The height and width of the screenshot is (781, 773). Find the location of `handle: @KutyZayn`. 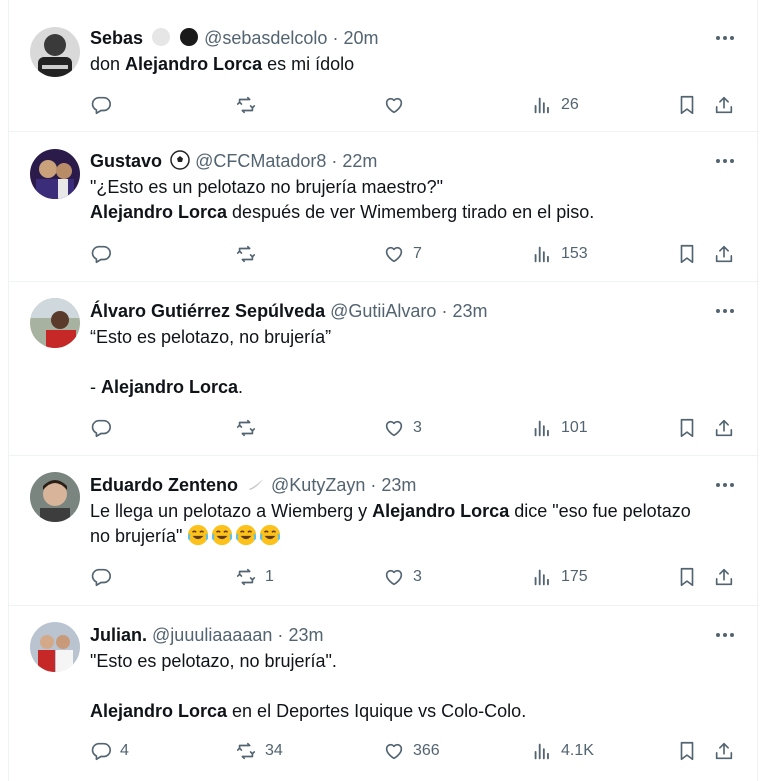

handle: @KutyZayn is located at coordinates (318, 485).